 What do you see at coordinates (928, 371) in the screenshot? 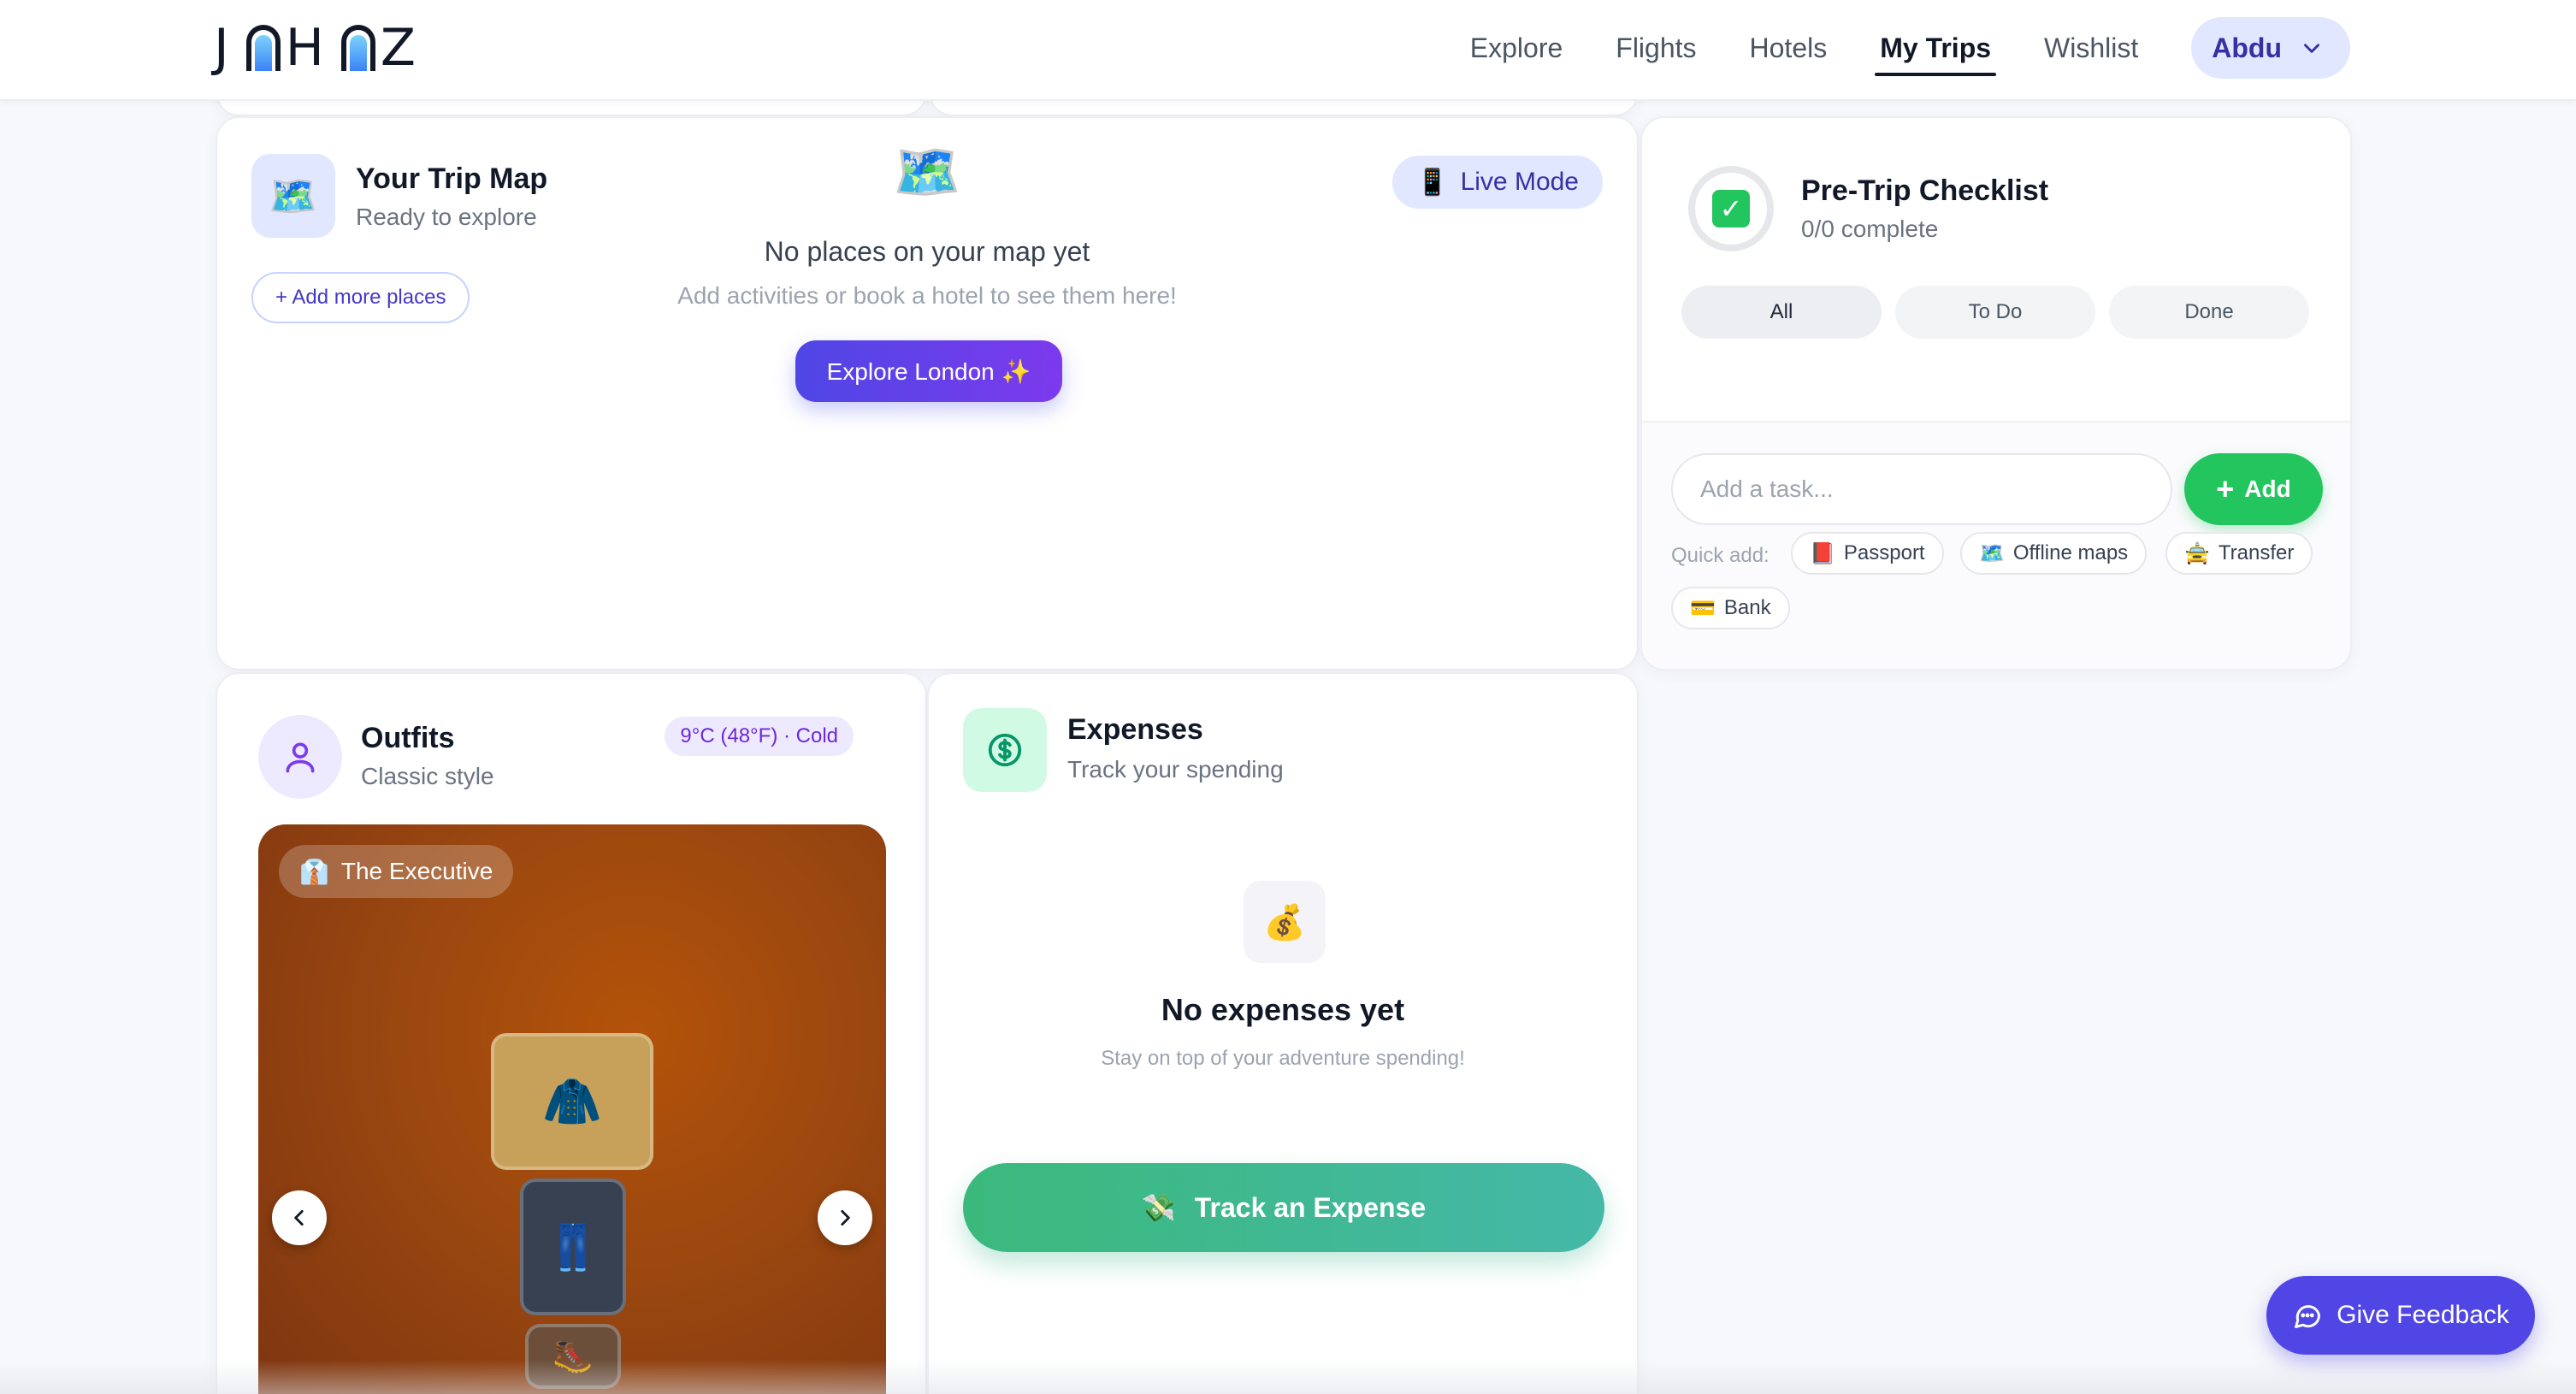
I see `explore-london-button: Explore London ✨` at bounding box center [928, 371].